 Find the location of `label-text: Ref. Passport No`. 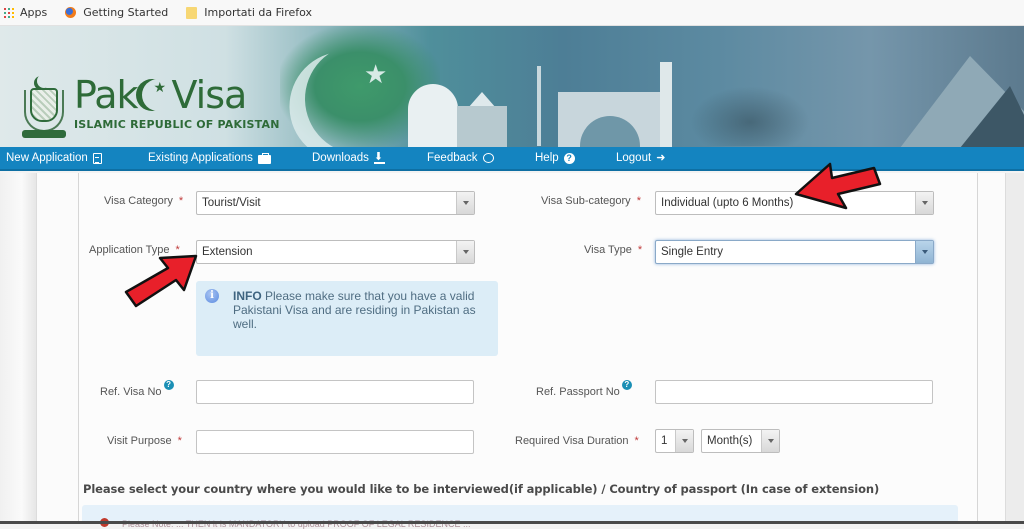

label-text: Ref. Passport No is located at coordinates (578, 392).